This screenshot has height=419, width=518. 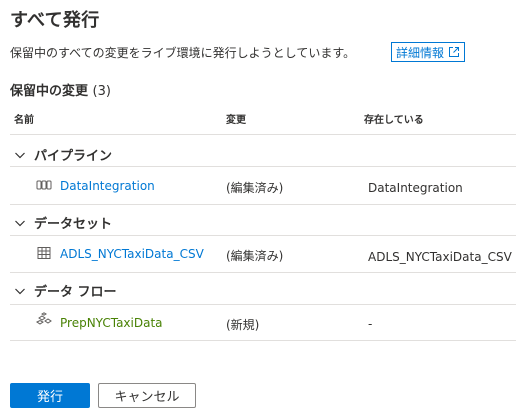 What do you see at coordinates (440, 257) in the screenshot?
I see `item-existing-value: ADLS_NYCTaxiData_CSV` at bounding box center [440, 257].